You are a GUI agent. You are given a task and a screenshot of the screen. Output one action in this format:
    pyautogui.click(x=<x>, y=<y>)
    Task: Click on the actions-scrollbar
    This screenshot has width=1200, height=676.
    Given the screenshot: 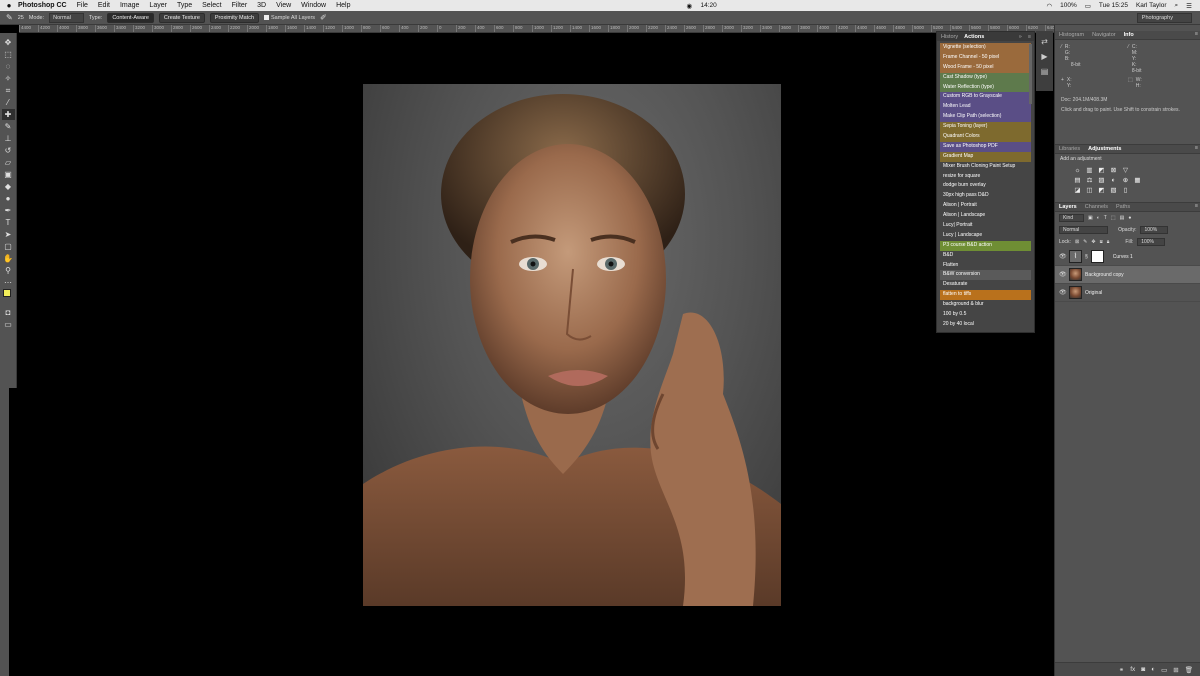 What is the action you would take?
    pyautogui.click(x=1030, y=74)
    